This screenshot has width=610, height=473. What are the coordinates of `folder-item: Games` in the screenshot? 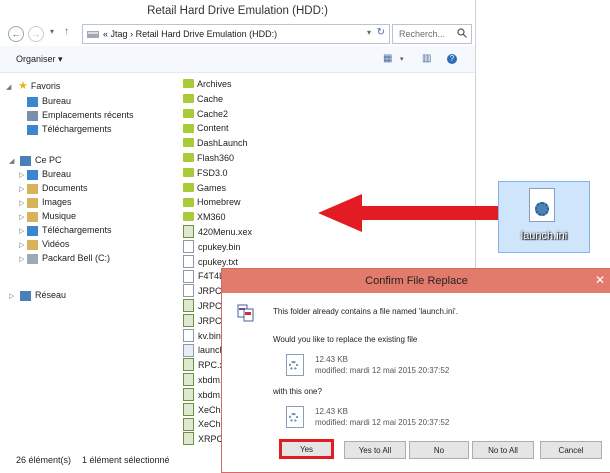 It's located at (204, 188).